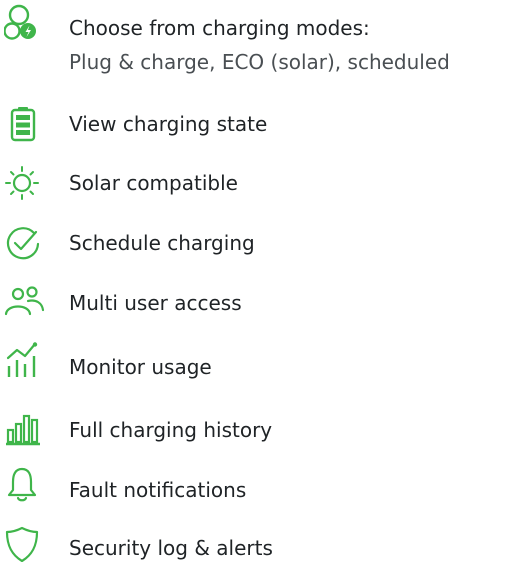 This screenshot has width=518, height=565. What do you see at coordinates (25, 428) in the screenshot?
I see `bar-chart-icon` at bounding box center [25, 428].